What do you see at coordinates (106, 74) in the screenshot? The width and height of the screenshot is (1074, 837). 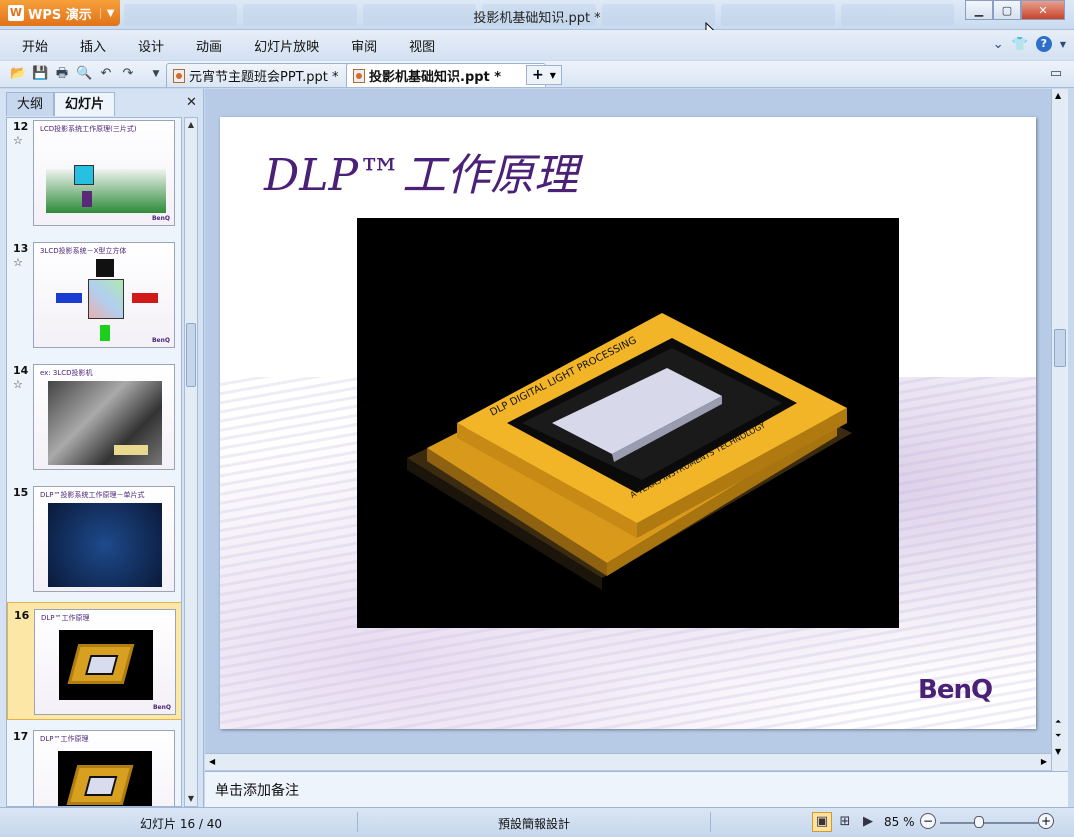 I see `undo-icon: ↶` at bounding box center [106, 74].